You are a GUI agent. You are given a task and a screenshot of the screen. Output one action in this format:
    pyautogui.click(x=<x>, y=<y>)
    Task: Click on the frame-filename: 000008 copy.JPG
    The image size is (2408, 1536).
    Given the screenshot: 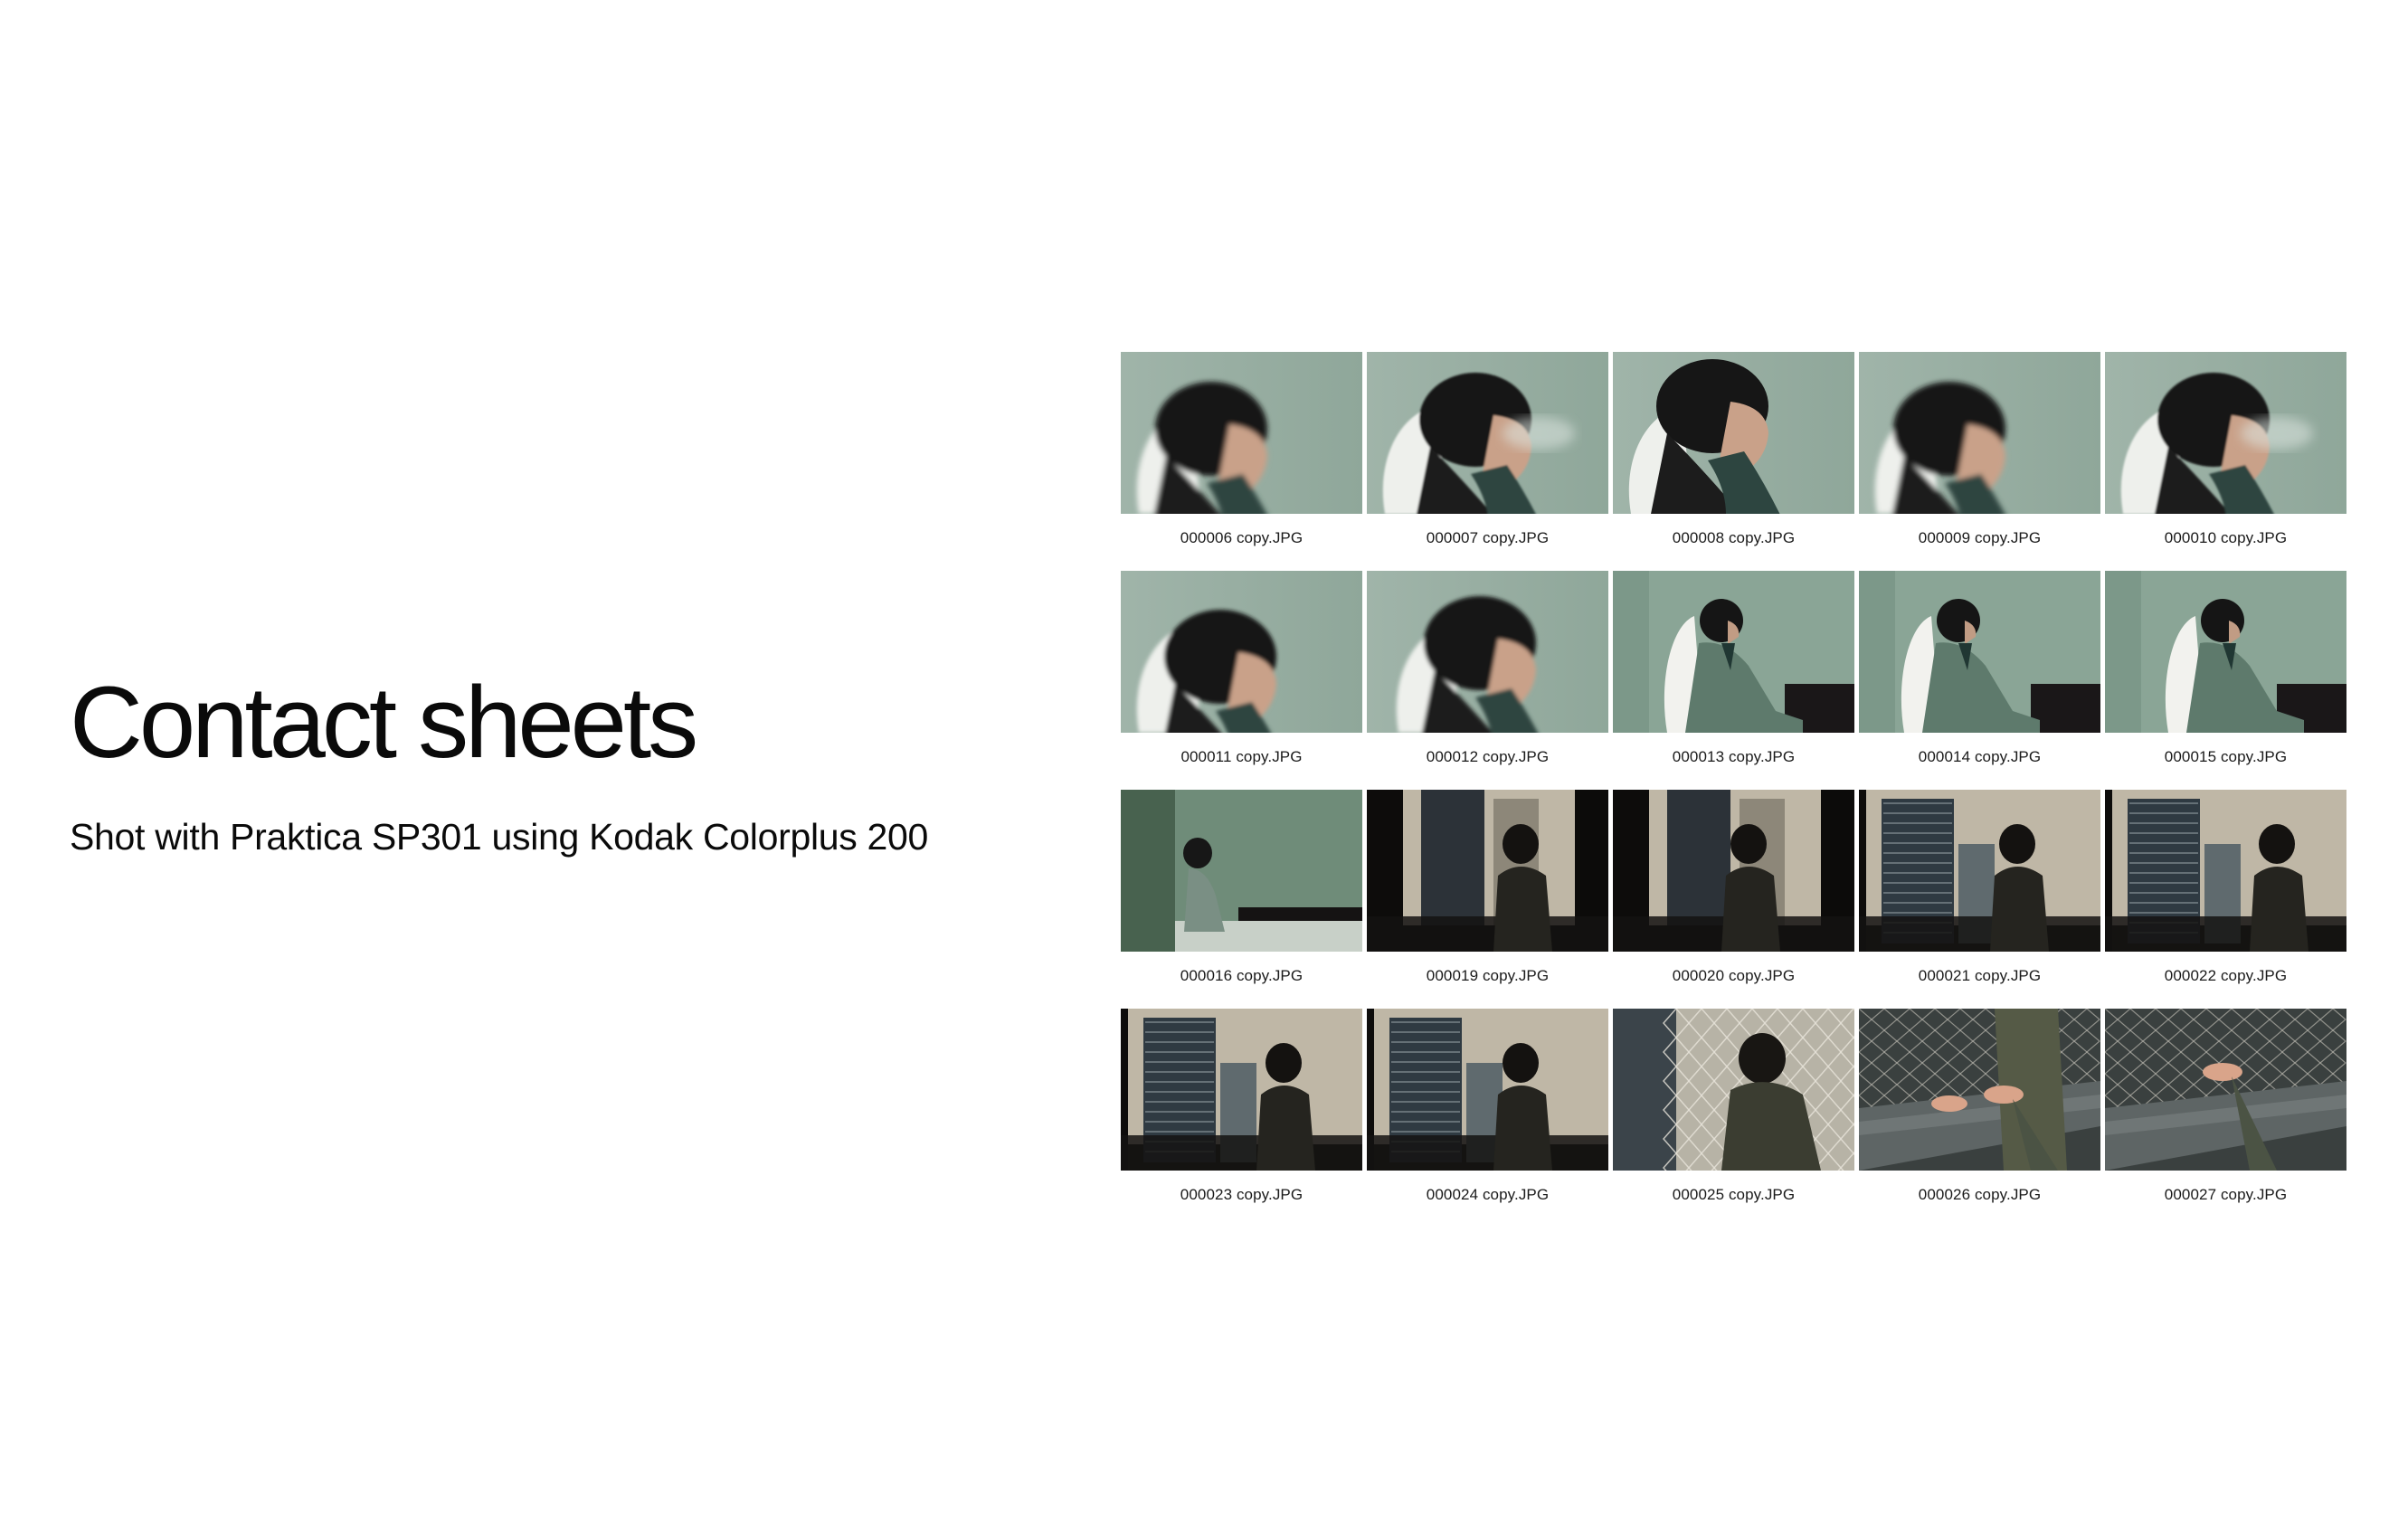 What is the action you would take?
    pyautogui.click(x=1734, y=537)
    